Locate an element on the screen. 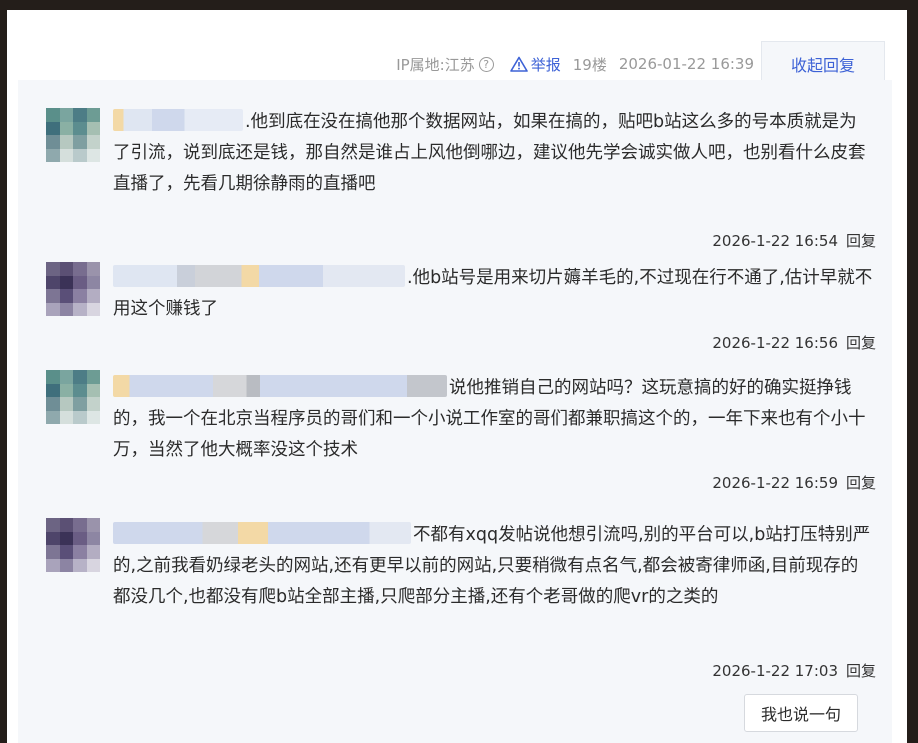 This screenshot has height=743, width=918. reply-footer: 2026-1-22 17:03 回复 is located at coordinates (794, 670).